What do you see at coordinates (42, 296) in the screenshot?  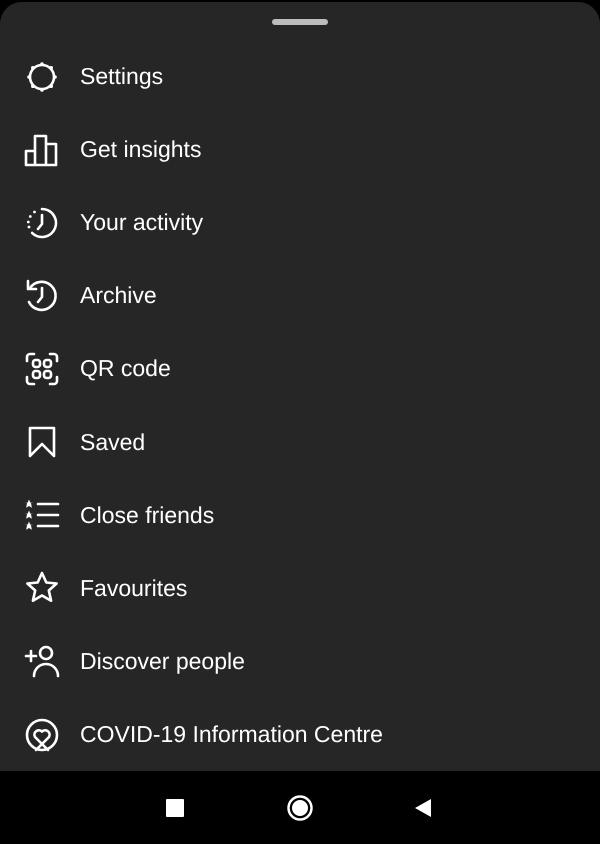 I see `history-icon` at bounding box center [42, 296].